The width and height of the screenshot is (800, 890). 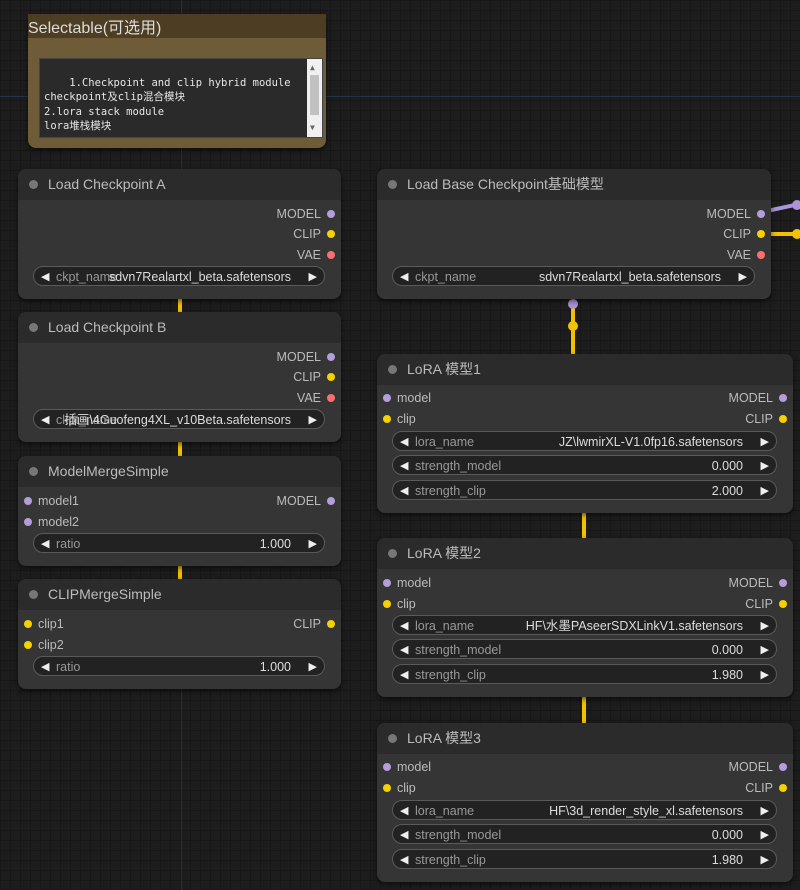 I want to click on node-title-bar: Load Checkpoint B, so click(x=179, y=327).